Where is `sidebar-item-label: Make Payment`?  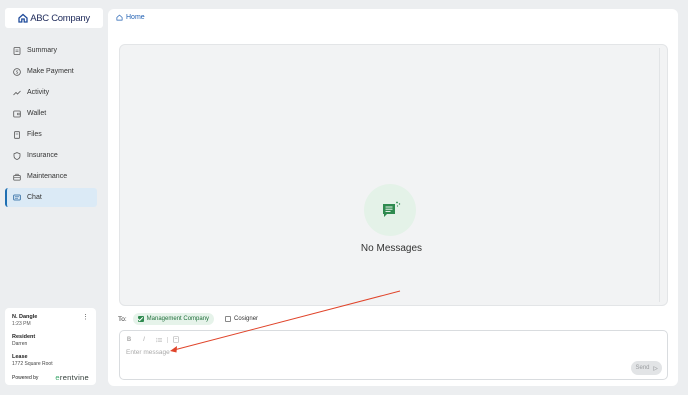 sidebar-item-label: Make Payment is located at coordinates (50, 71).